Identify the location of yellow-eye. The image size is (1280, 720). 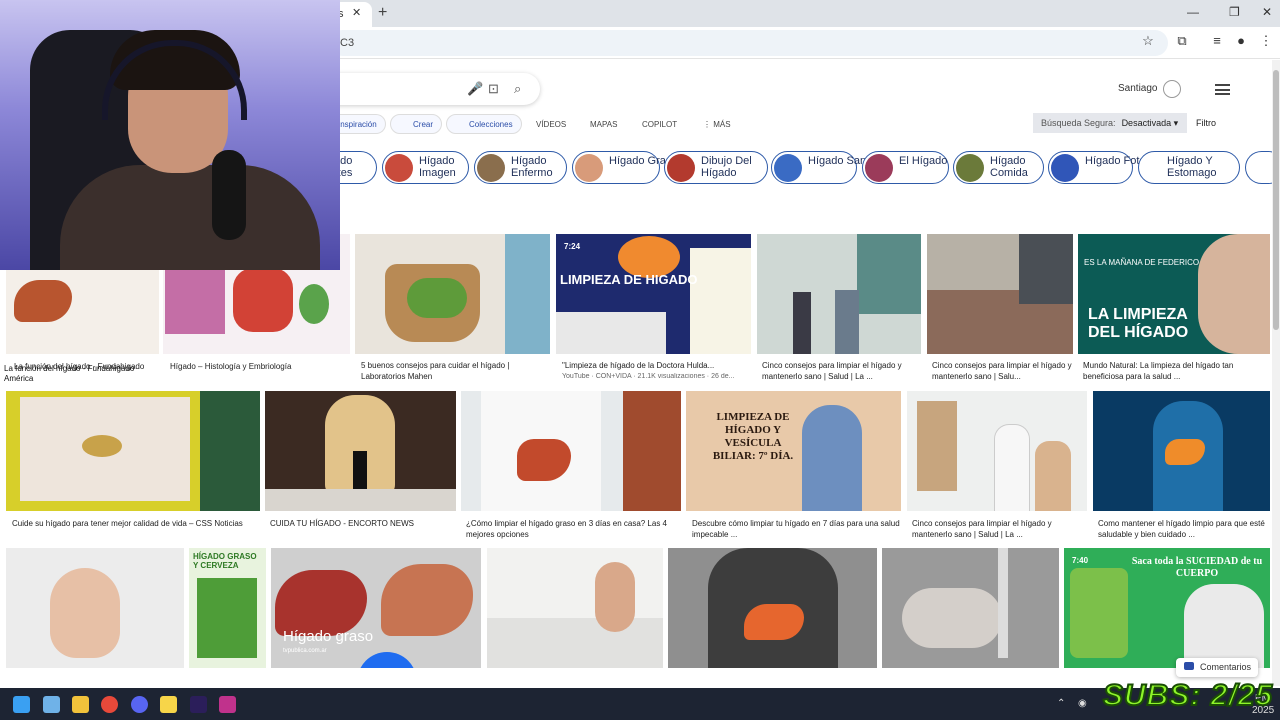
(102, 446).